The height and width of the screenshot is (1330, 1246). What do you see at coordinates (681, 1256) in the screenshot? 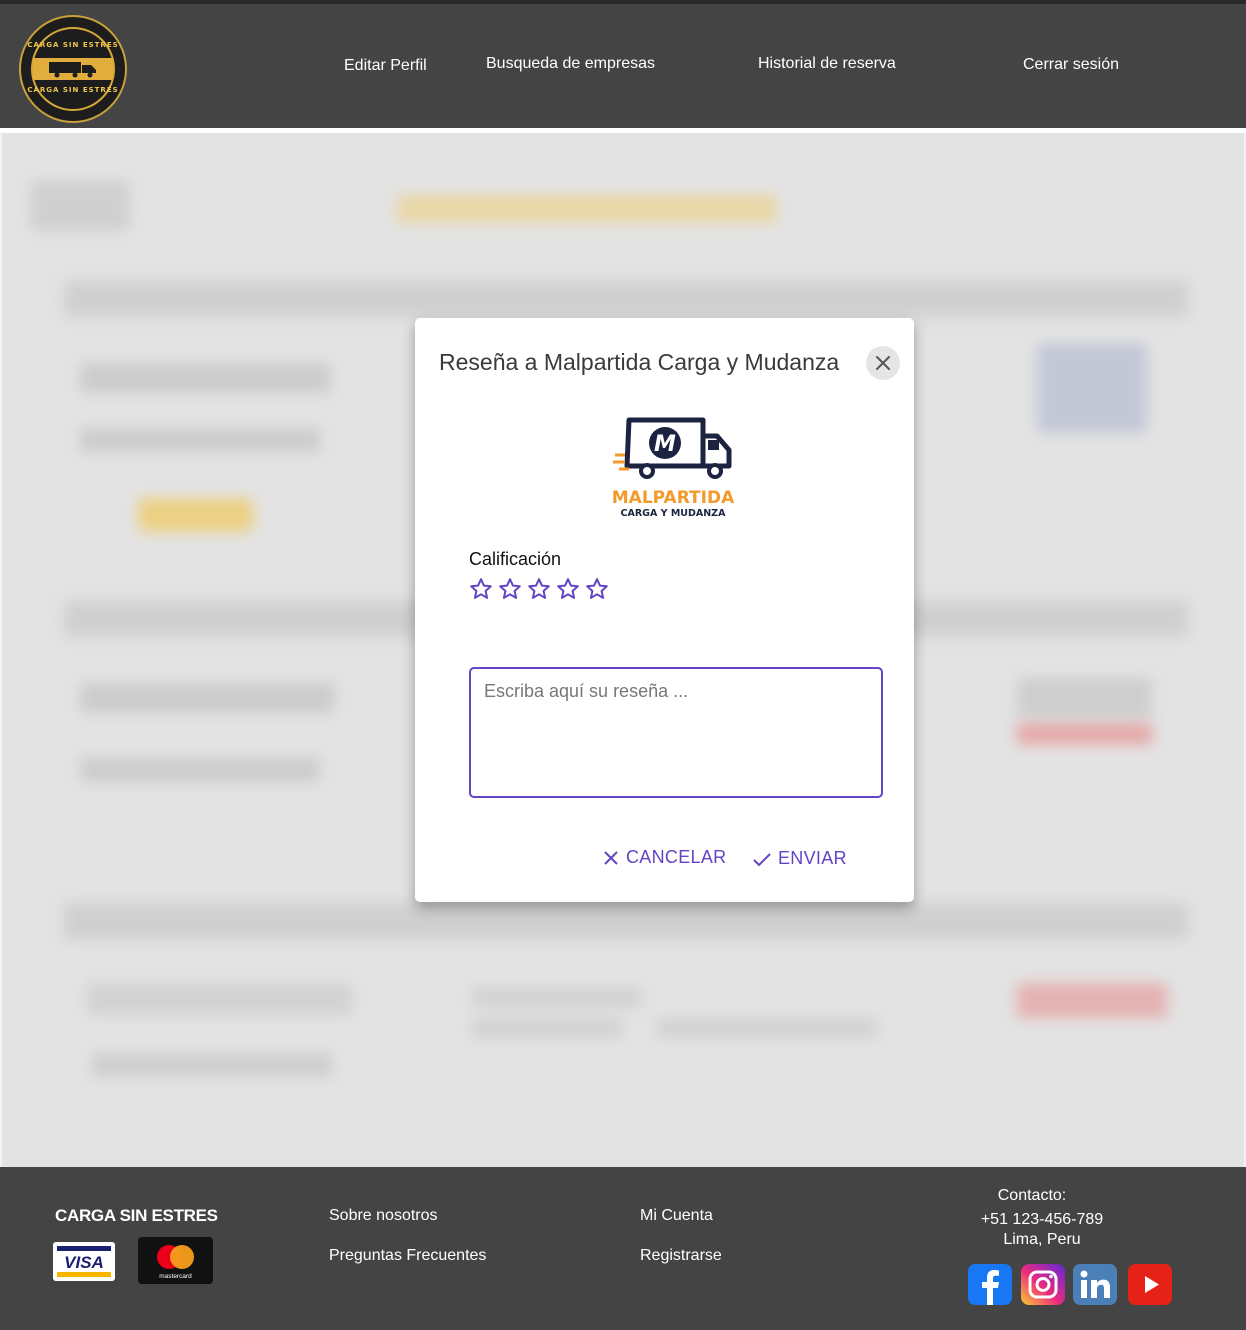
I see `footer-link-register: Registrarse` at bounding box center [681, 1256].